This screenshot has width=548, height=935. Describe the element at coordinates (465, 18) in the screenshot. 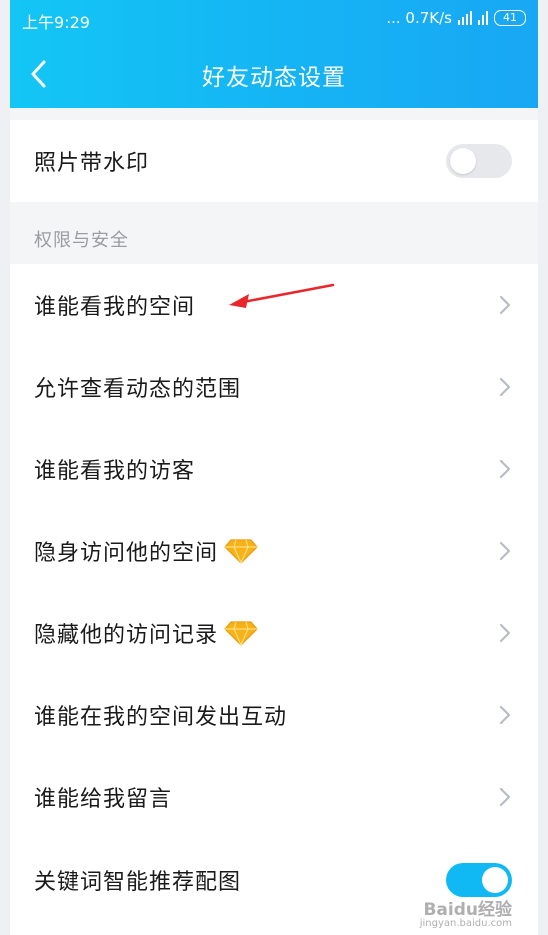

I see `signal-icon` at that location.